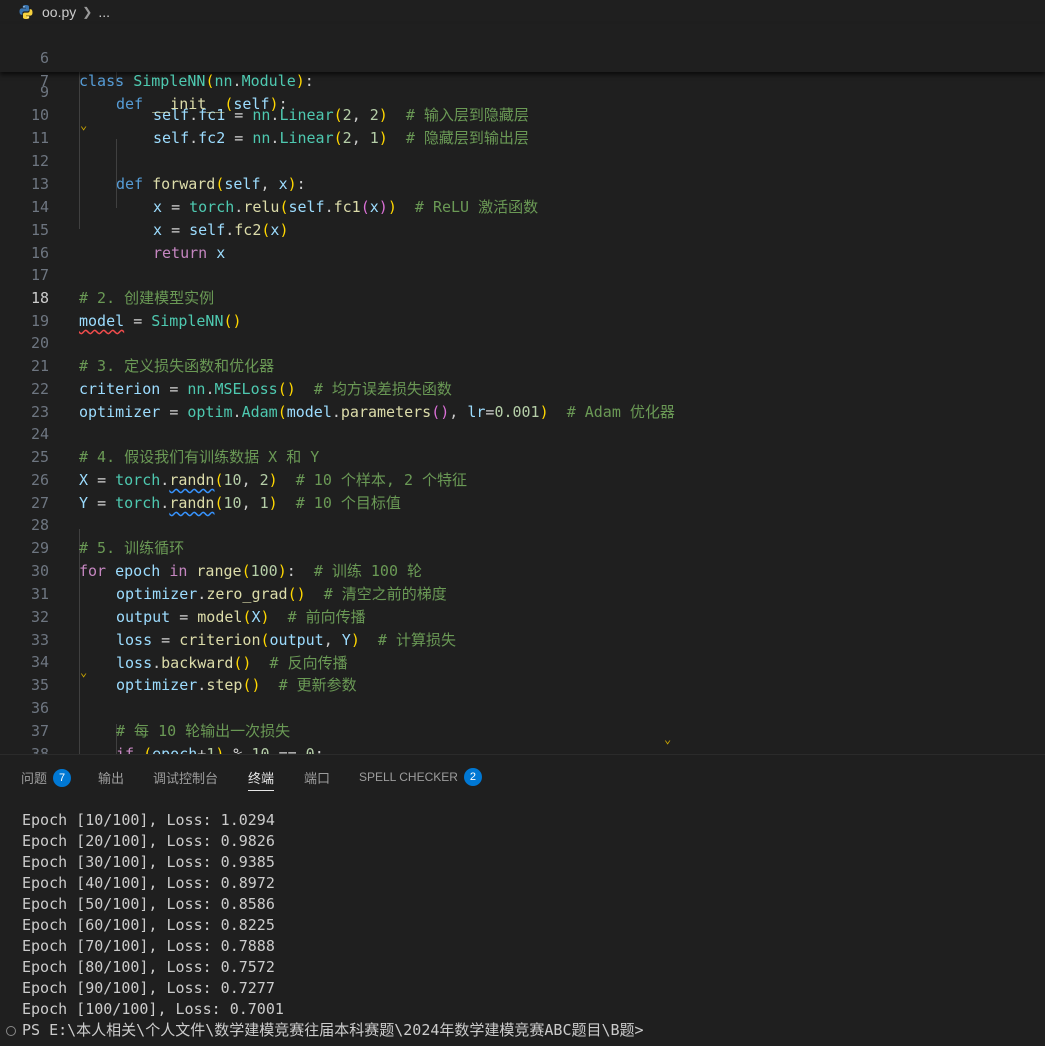 This screenshot has height=1046, width=1045. What do you see at coordinates (39, 503) in the screenshot?
I see `code-line: 27` at bounding box center [39, 503].